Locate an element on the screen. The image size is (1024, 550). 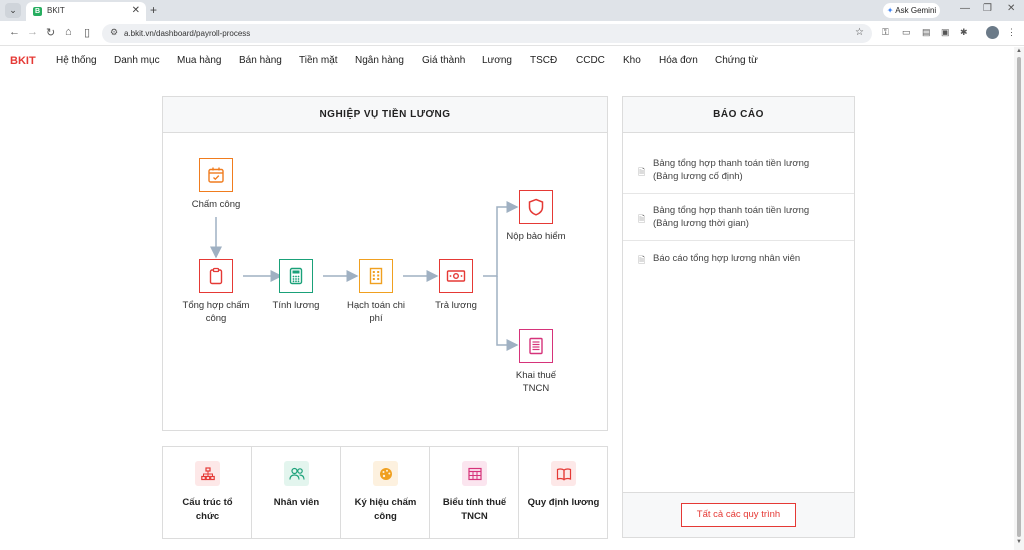
home-icon: ⌂ is located at coordinates (68, 32).